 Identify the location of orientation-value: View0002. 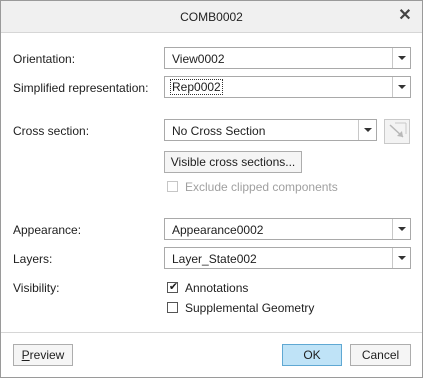
(198, 59).